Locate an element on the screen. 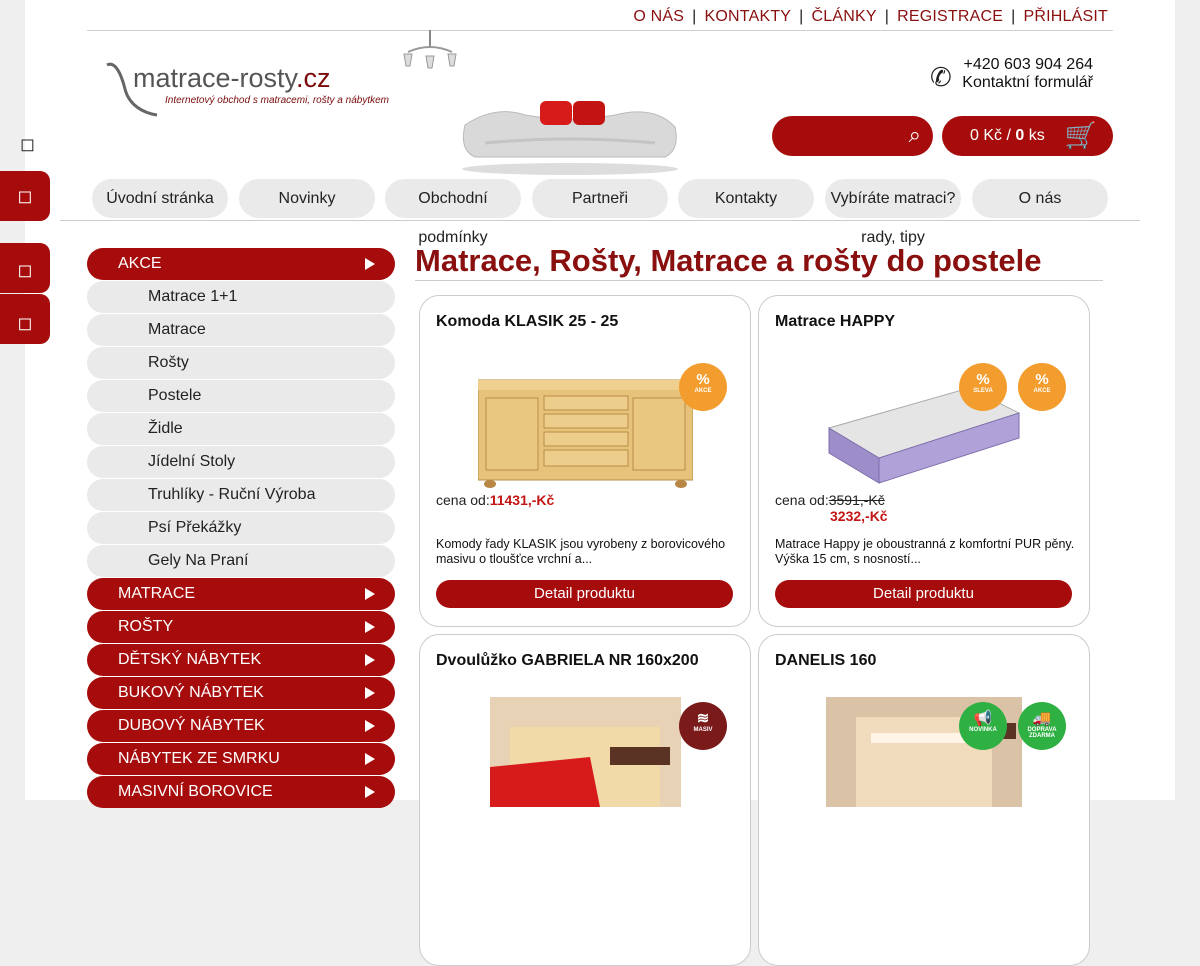 The image size is (1200, 966). nav-item-uvod: Úvodní stránka is located at coordinates (160, 198).